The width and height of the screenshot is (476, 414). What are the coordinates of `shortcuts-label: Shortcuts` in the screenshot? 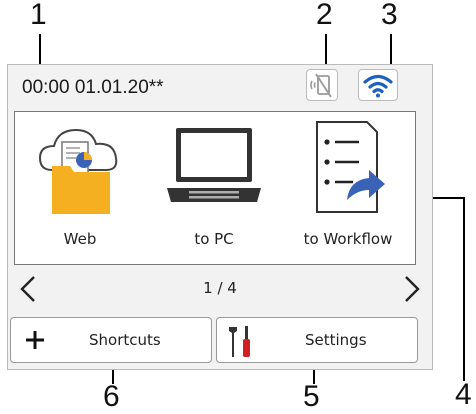 It's located at (125, 340).